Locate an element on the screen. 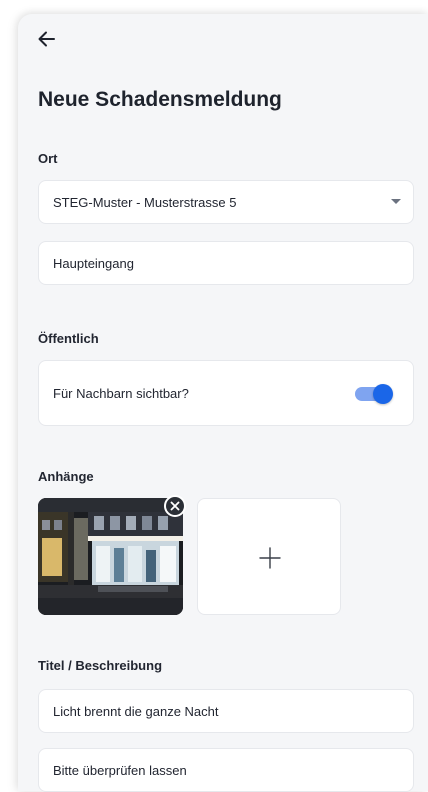  arrow-left-icon is located at coordinates (46, 39).